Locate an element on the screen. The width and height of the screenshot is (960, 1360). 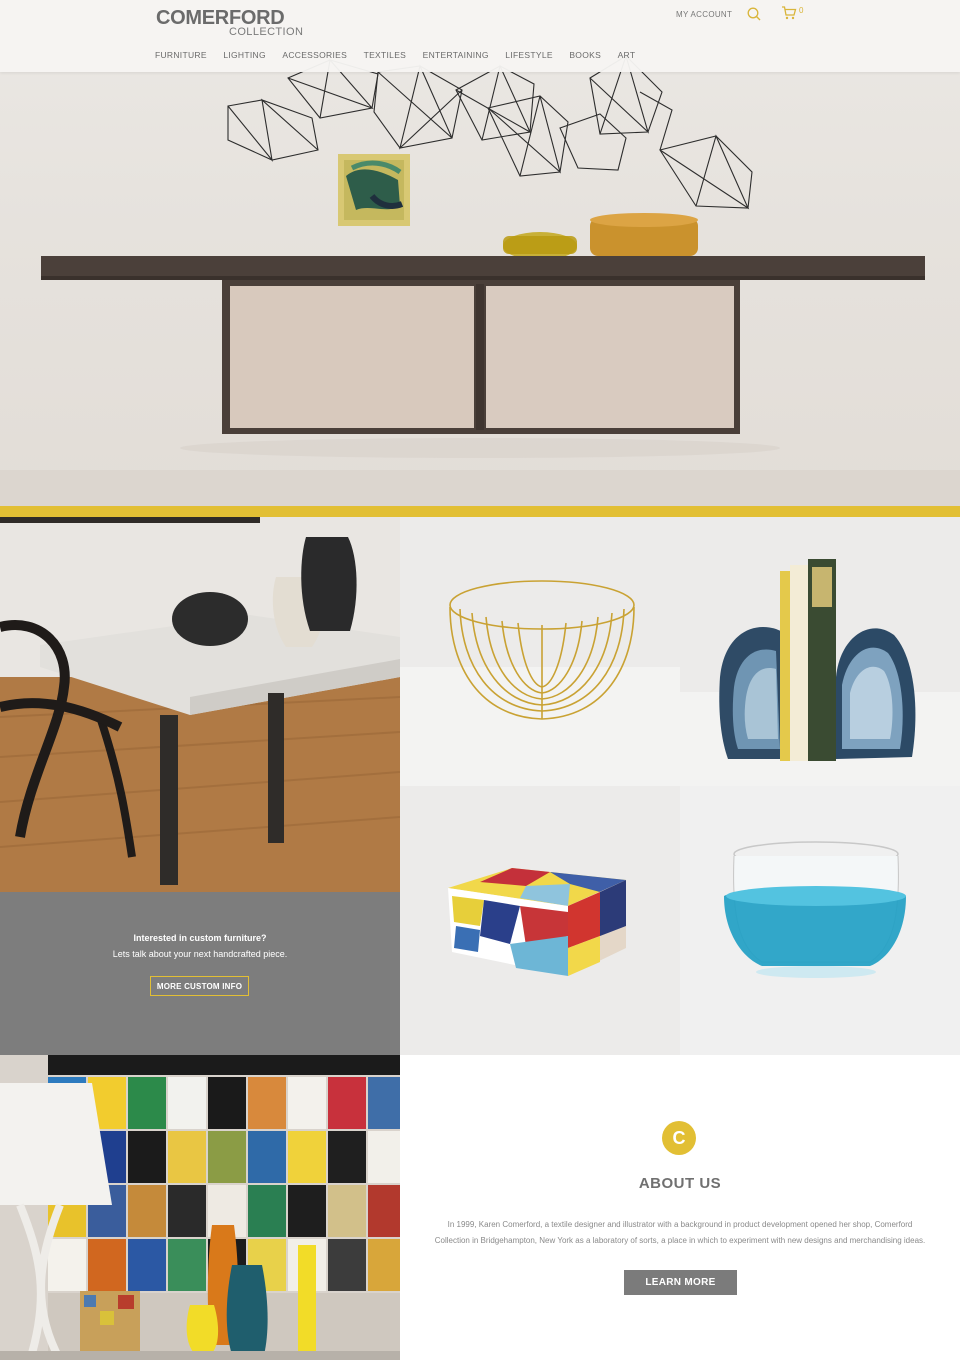
gold-wire-basket-image is located at coordinates (540, 651).